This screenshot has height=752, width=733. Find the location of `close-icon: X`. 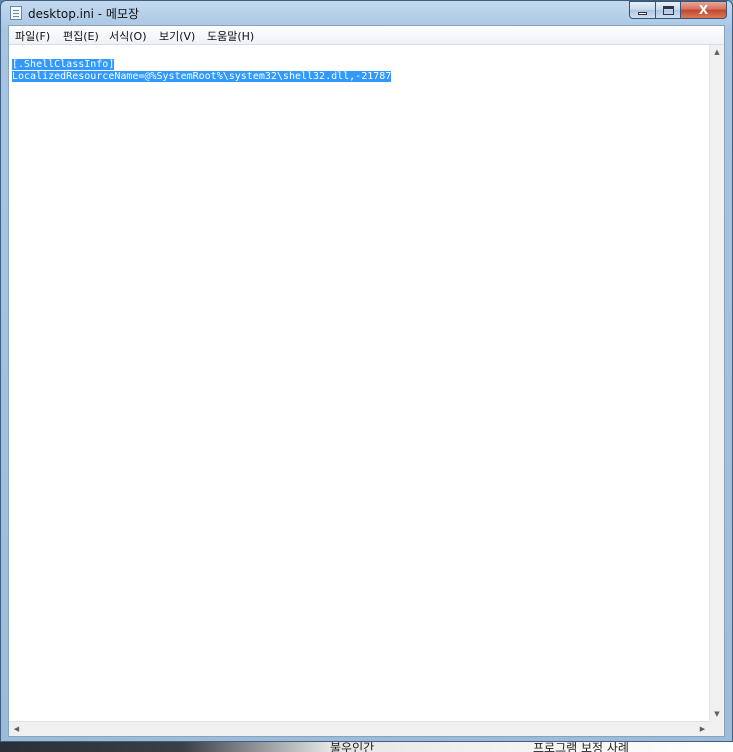

close-icon: X is located at coordinates (703, 10).